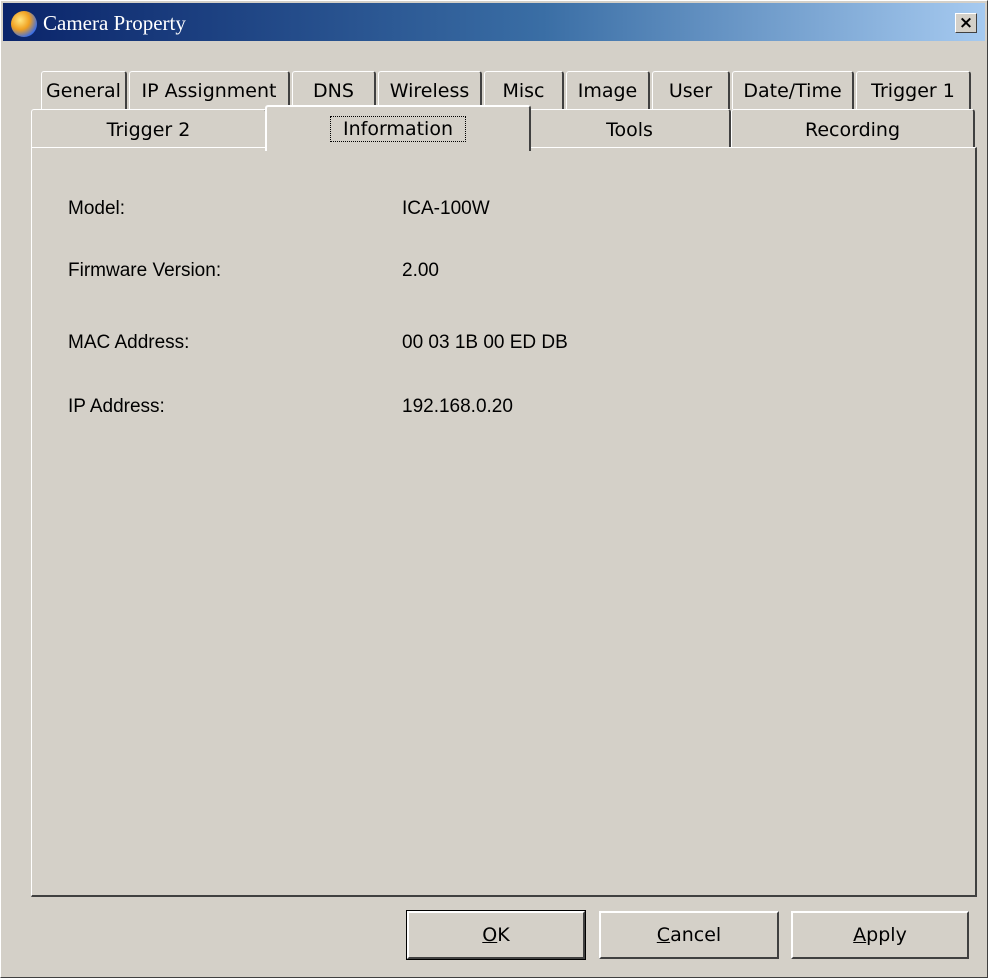 The image size is (988, 978). Describe the element at coordinates (84, 90) in the screenshot. I see `tab-general: General` at that location.